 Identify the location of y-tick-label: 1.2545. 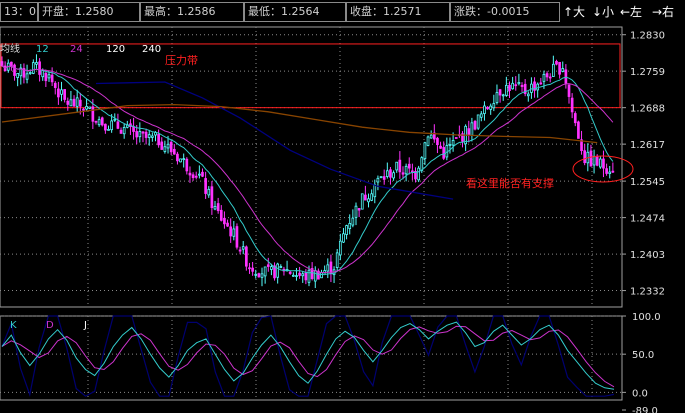
(647, 182).